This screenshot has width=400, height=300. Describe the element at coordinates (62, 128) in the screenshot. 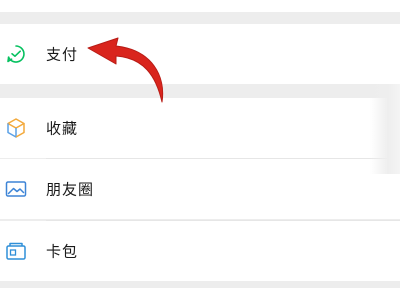

I see `menu-item-label: 收藏` at that location.